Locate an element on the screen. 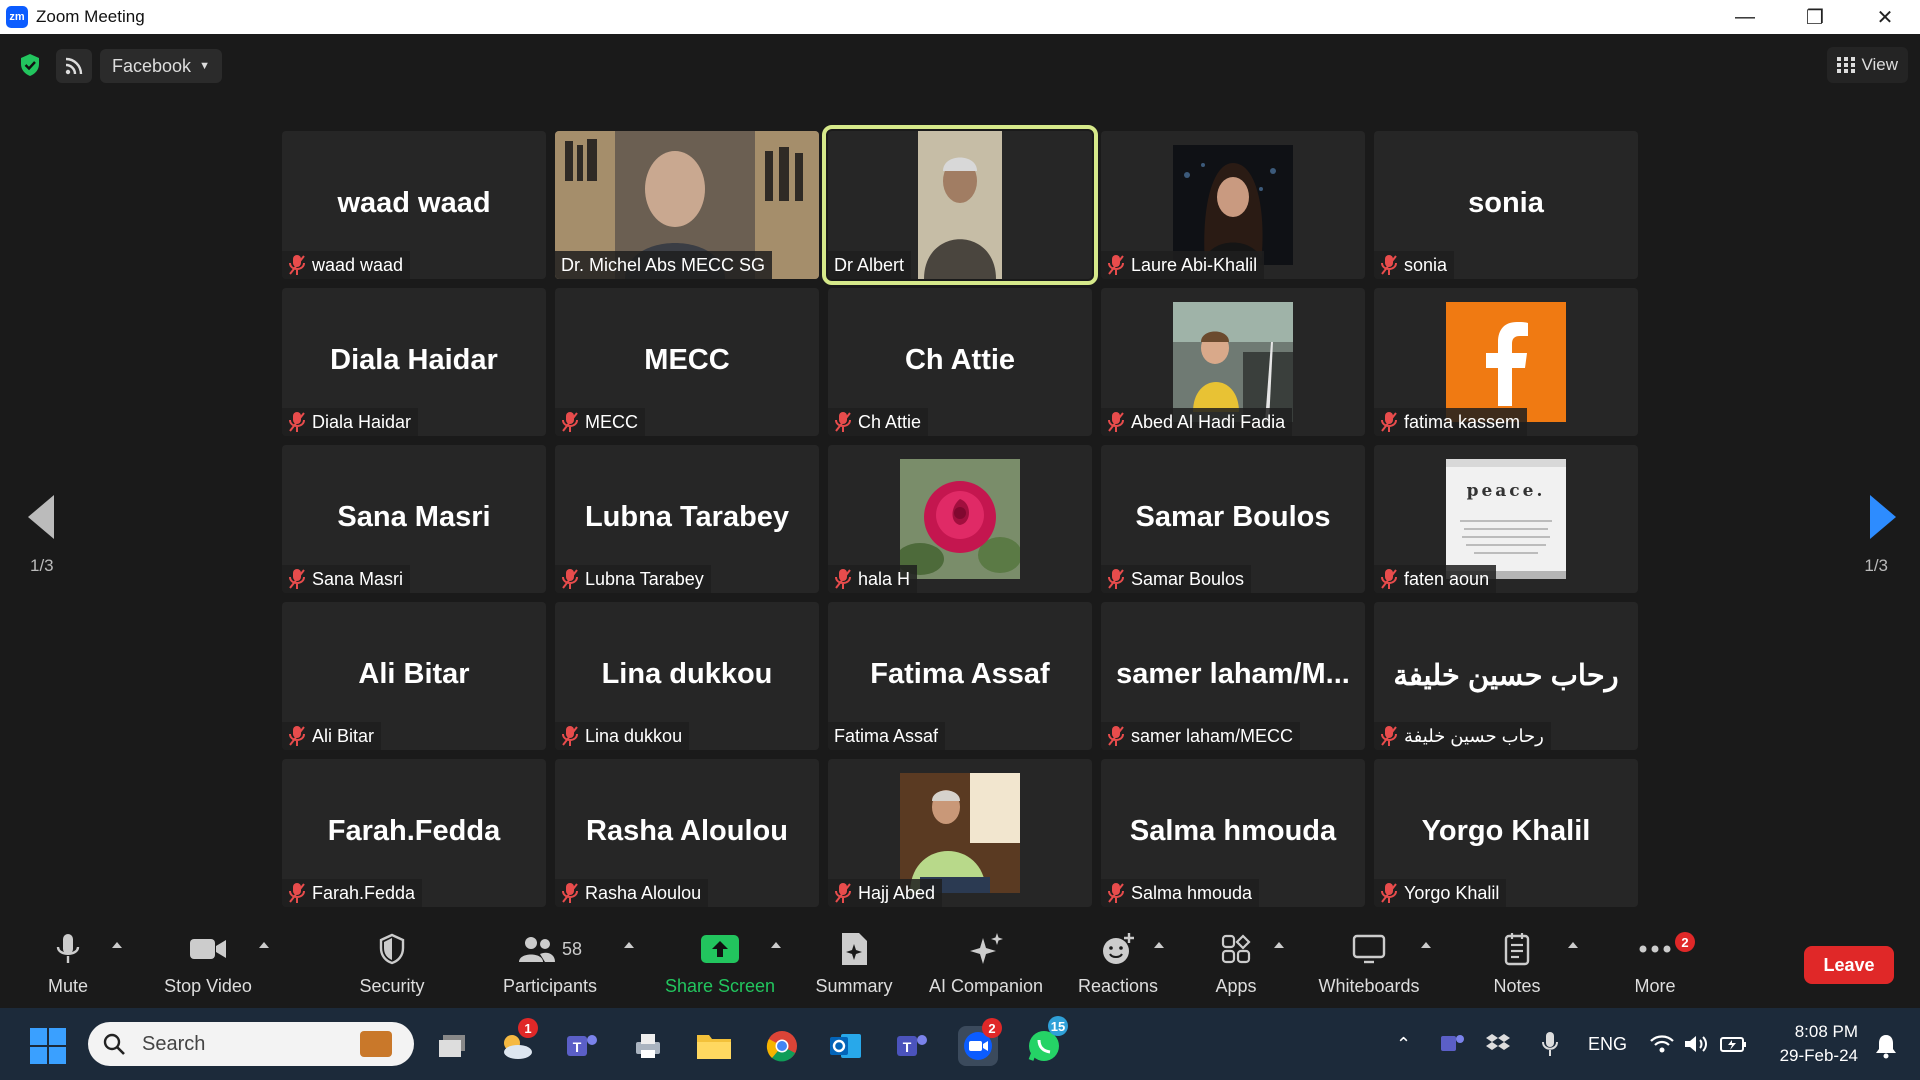 This screenshot has width=1920, height=1080. leave-button: Leave is located at coordinates (1849, 965).